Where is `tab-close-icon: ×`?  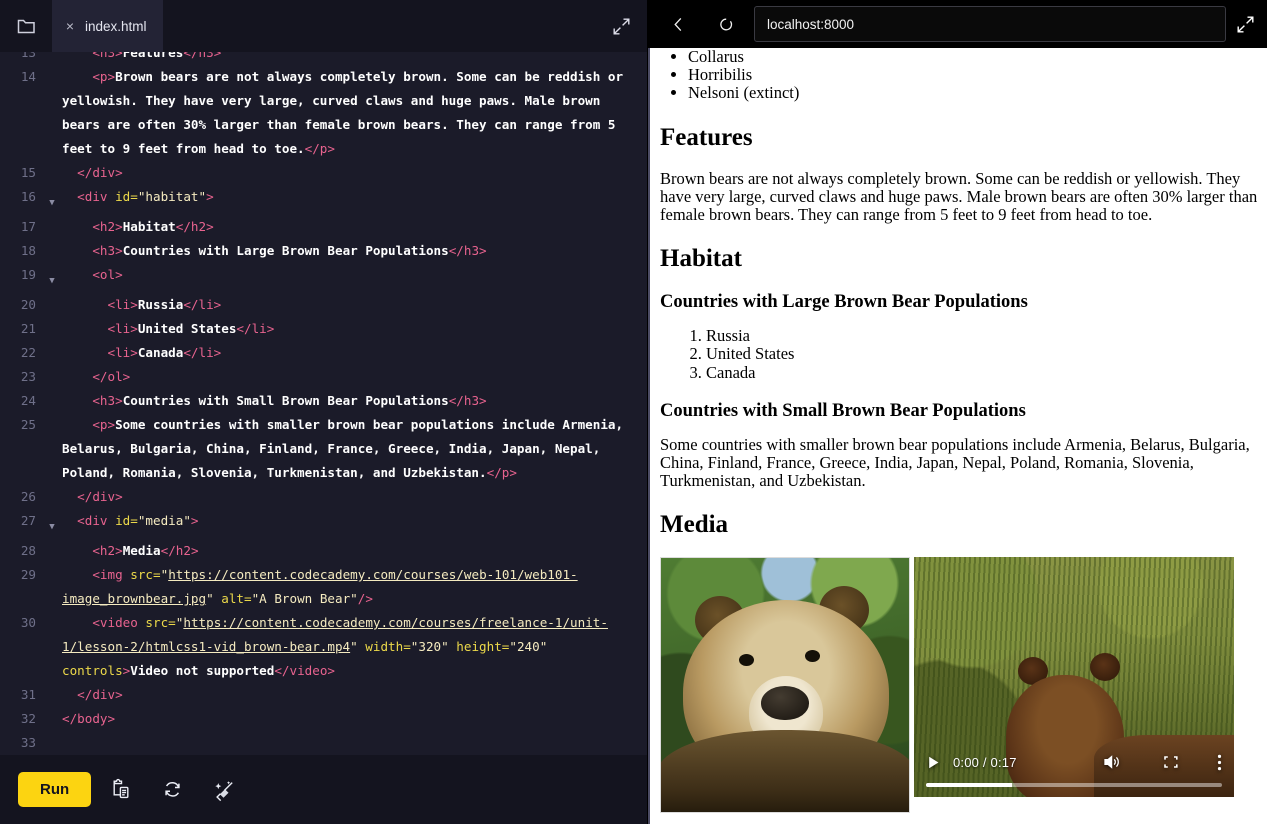 tab-close-icon: × is located at coordinates (70, 26).